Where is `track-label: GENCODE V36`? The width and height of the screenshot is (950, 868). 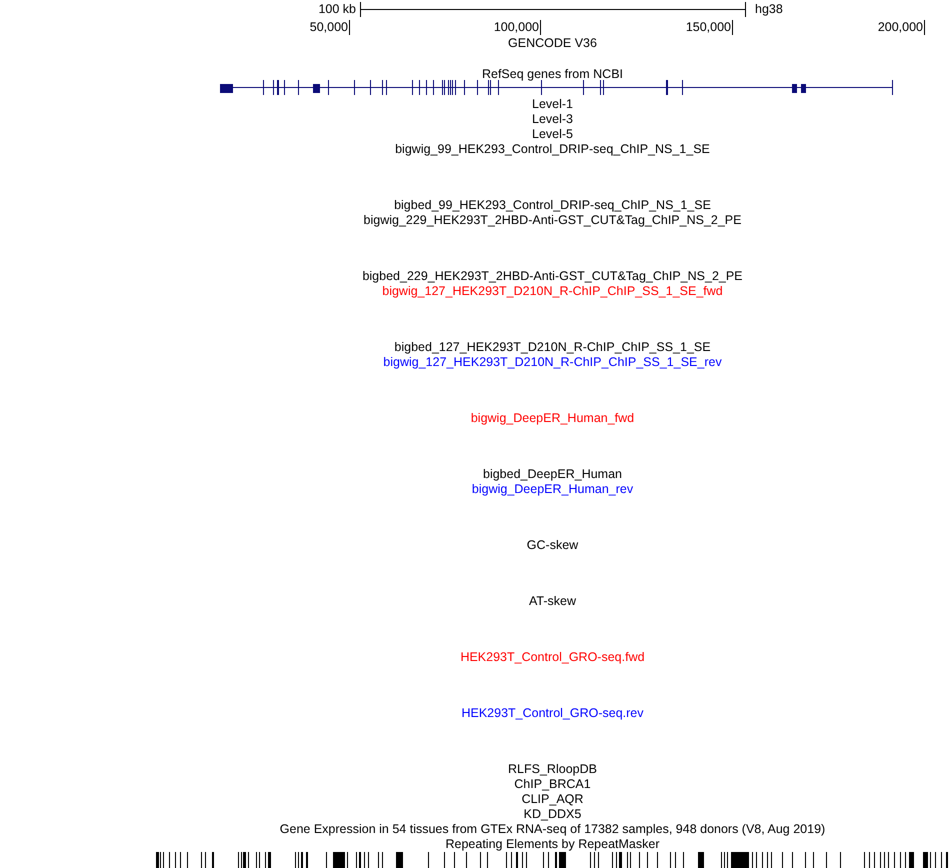 track-label: GENCODE V36 is located at coordinates (552, 43).